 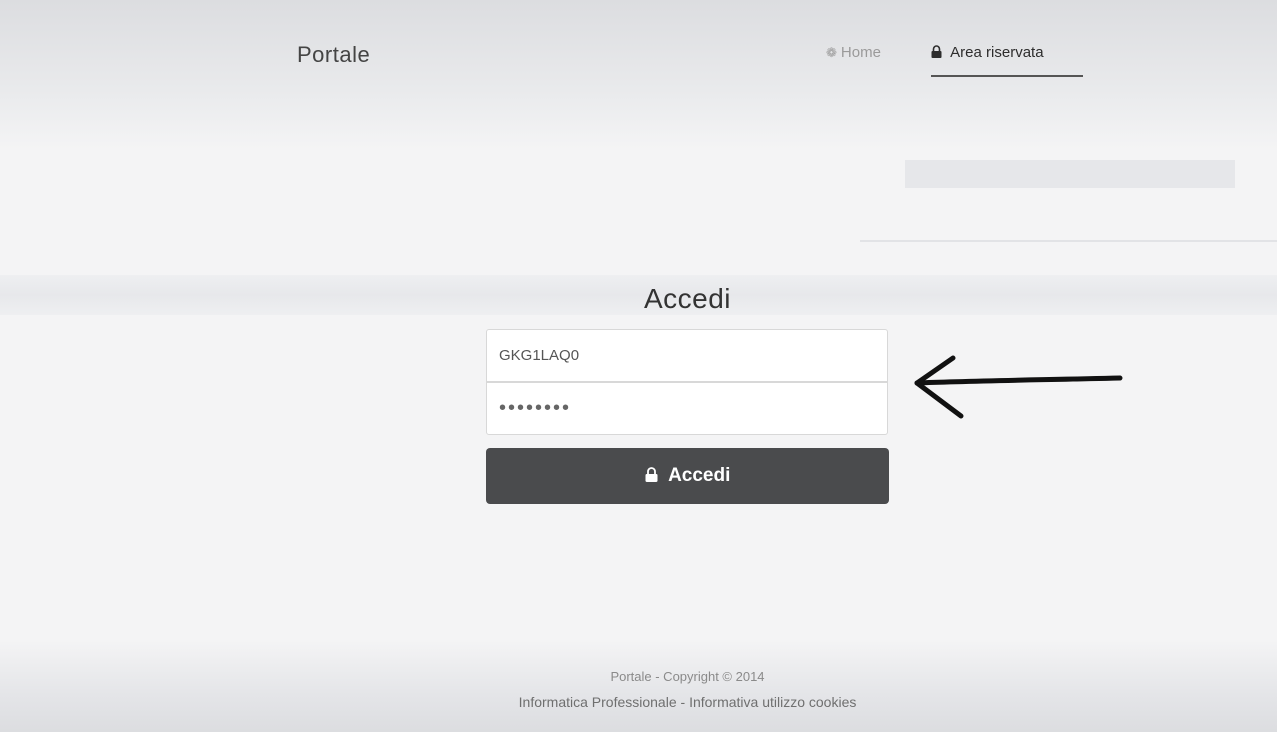 I want to click on arrow-left-icon, so click(x=1018, y=387).